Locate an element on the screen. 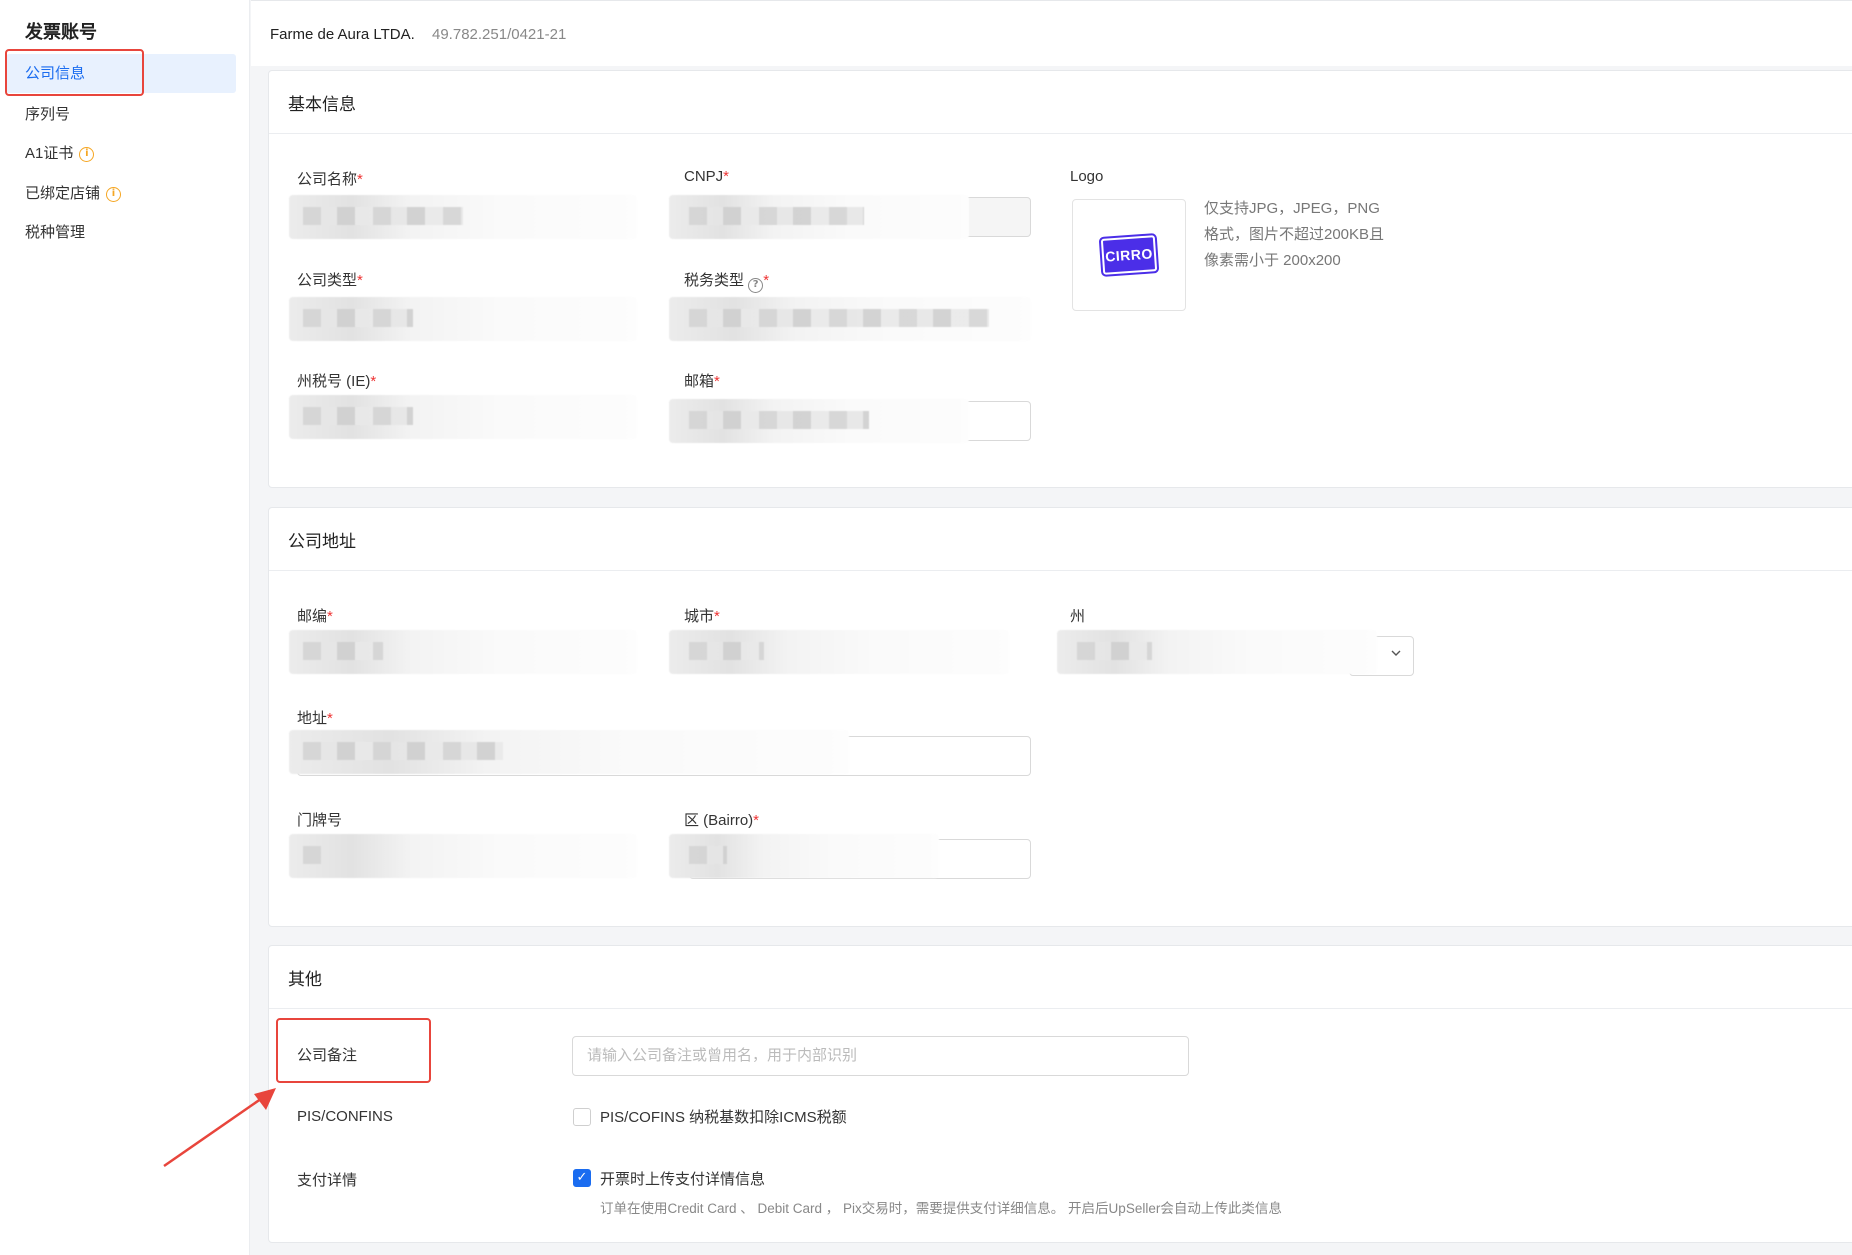 This screenshot has height=1255, width=1852. highlight-box-company-info is located at coordinates (74, 72).